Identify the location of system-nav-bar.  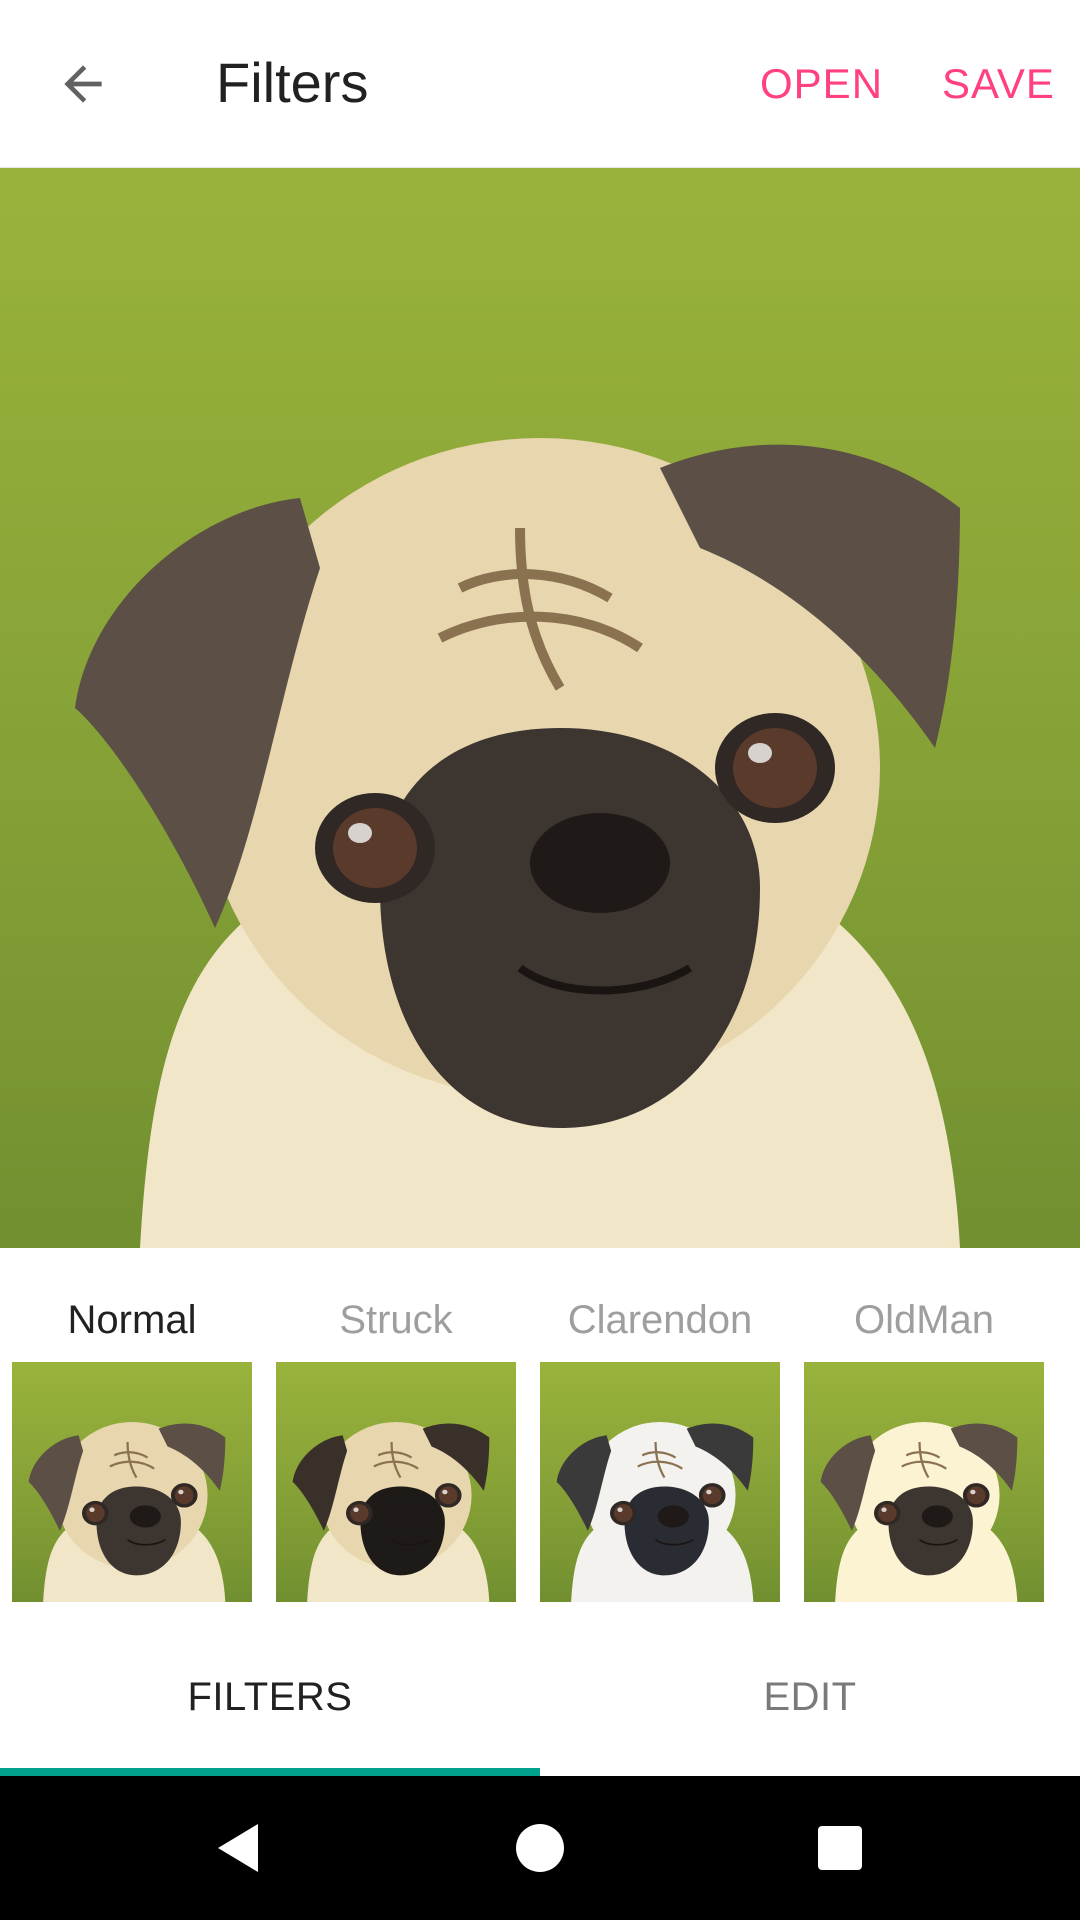
(540, 1848).